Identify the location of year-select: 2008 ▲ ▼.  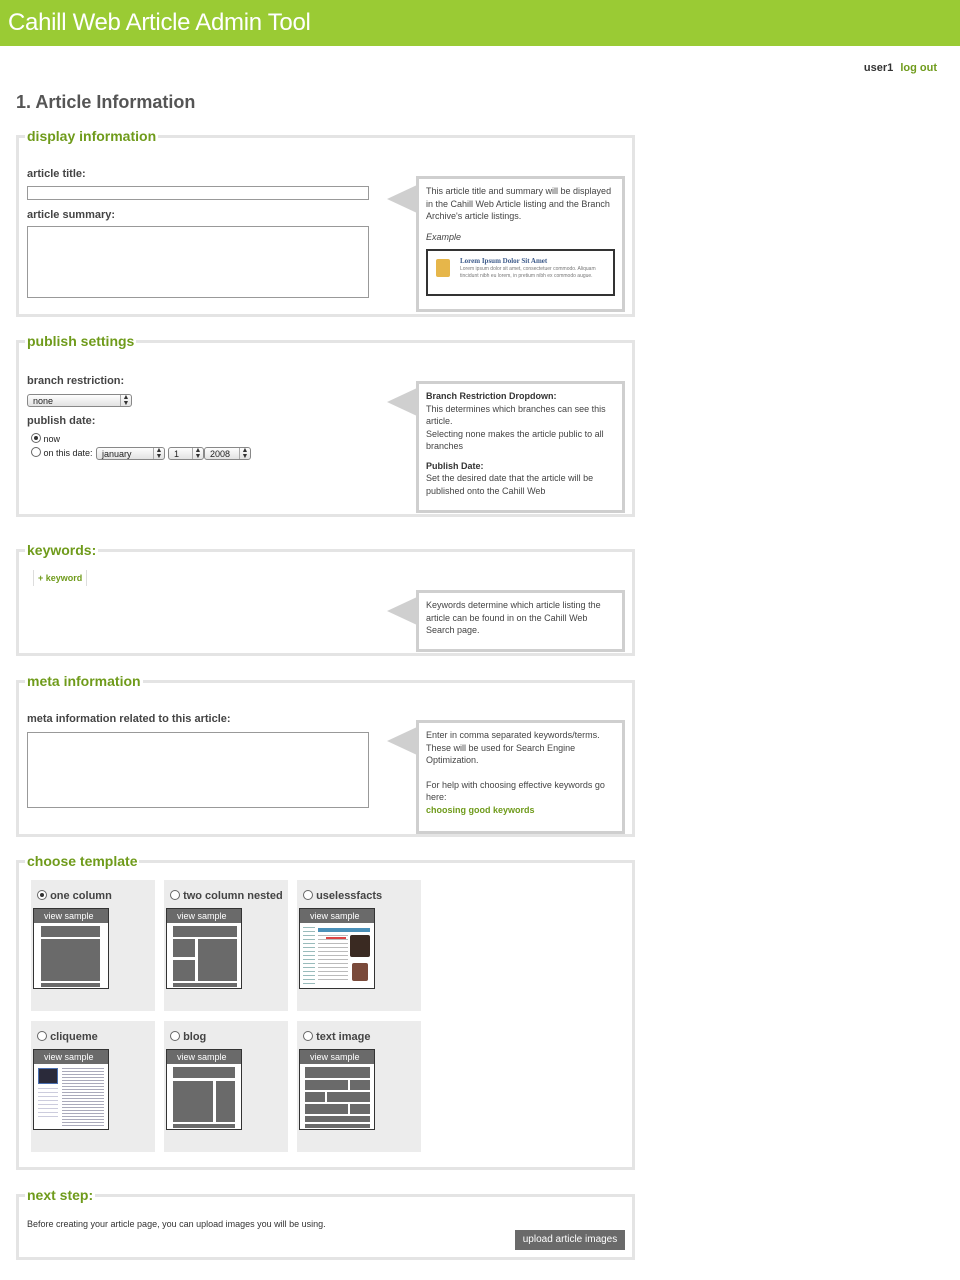
(227, 453).